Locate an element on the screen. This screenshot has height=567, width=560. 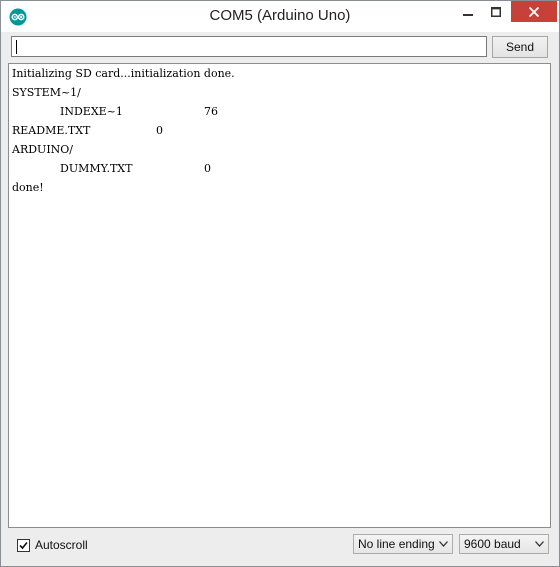
output-line-text: INDEXE~1 is located at coordinates (91, 111).